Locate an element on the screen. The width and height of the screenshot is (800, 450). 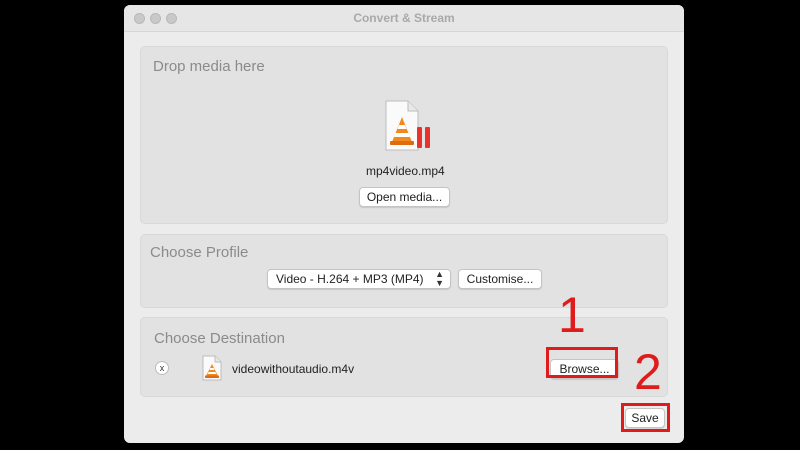
browse-highlight-box is located at coordinates (582, 362).